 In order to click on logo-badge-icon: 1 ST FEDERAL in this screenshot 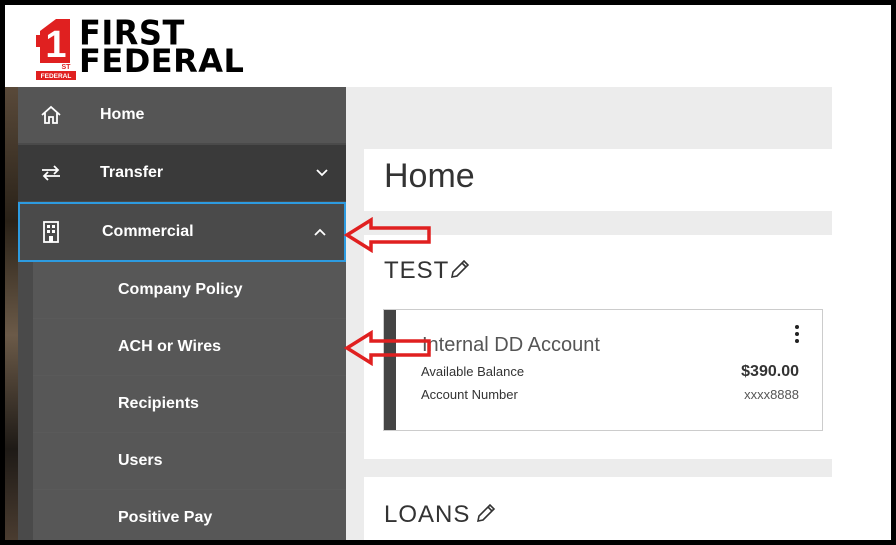, I will do `click(56, 49)`.